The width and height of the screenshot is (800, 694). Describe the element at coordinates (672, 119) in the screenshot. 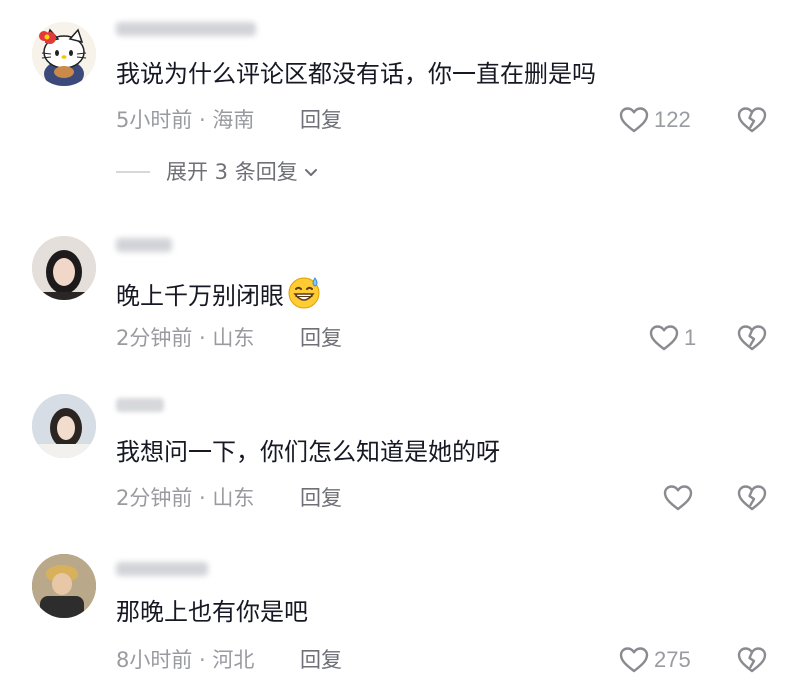

I see `like-count: 122` at that location.